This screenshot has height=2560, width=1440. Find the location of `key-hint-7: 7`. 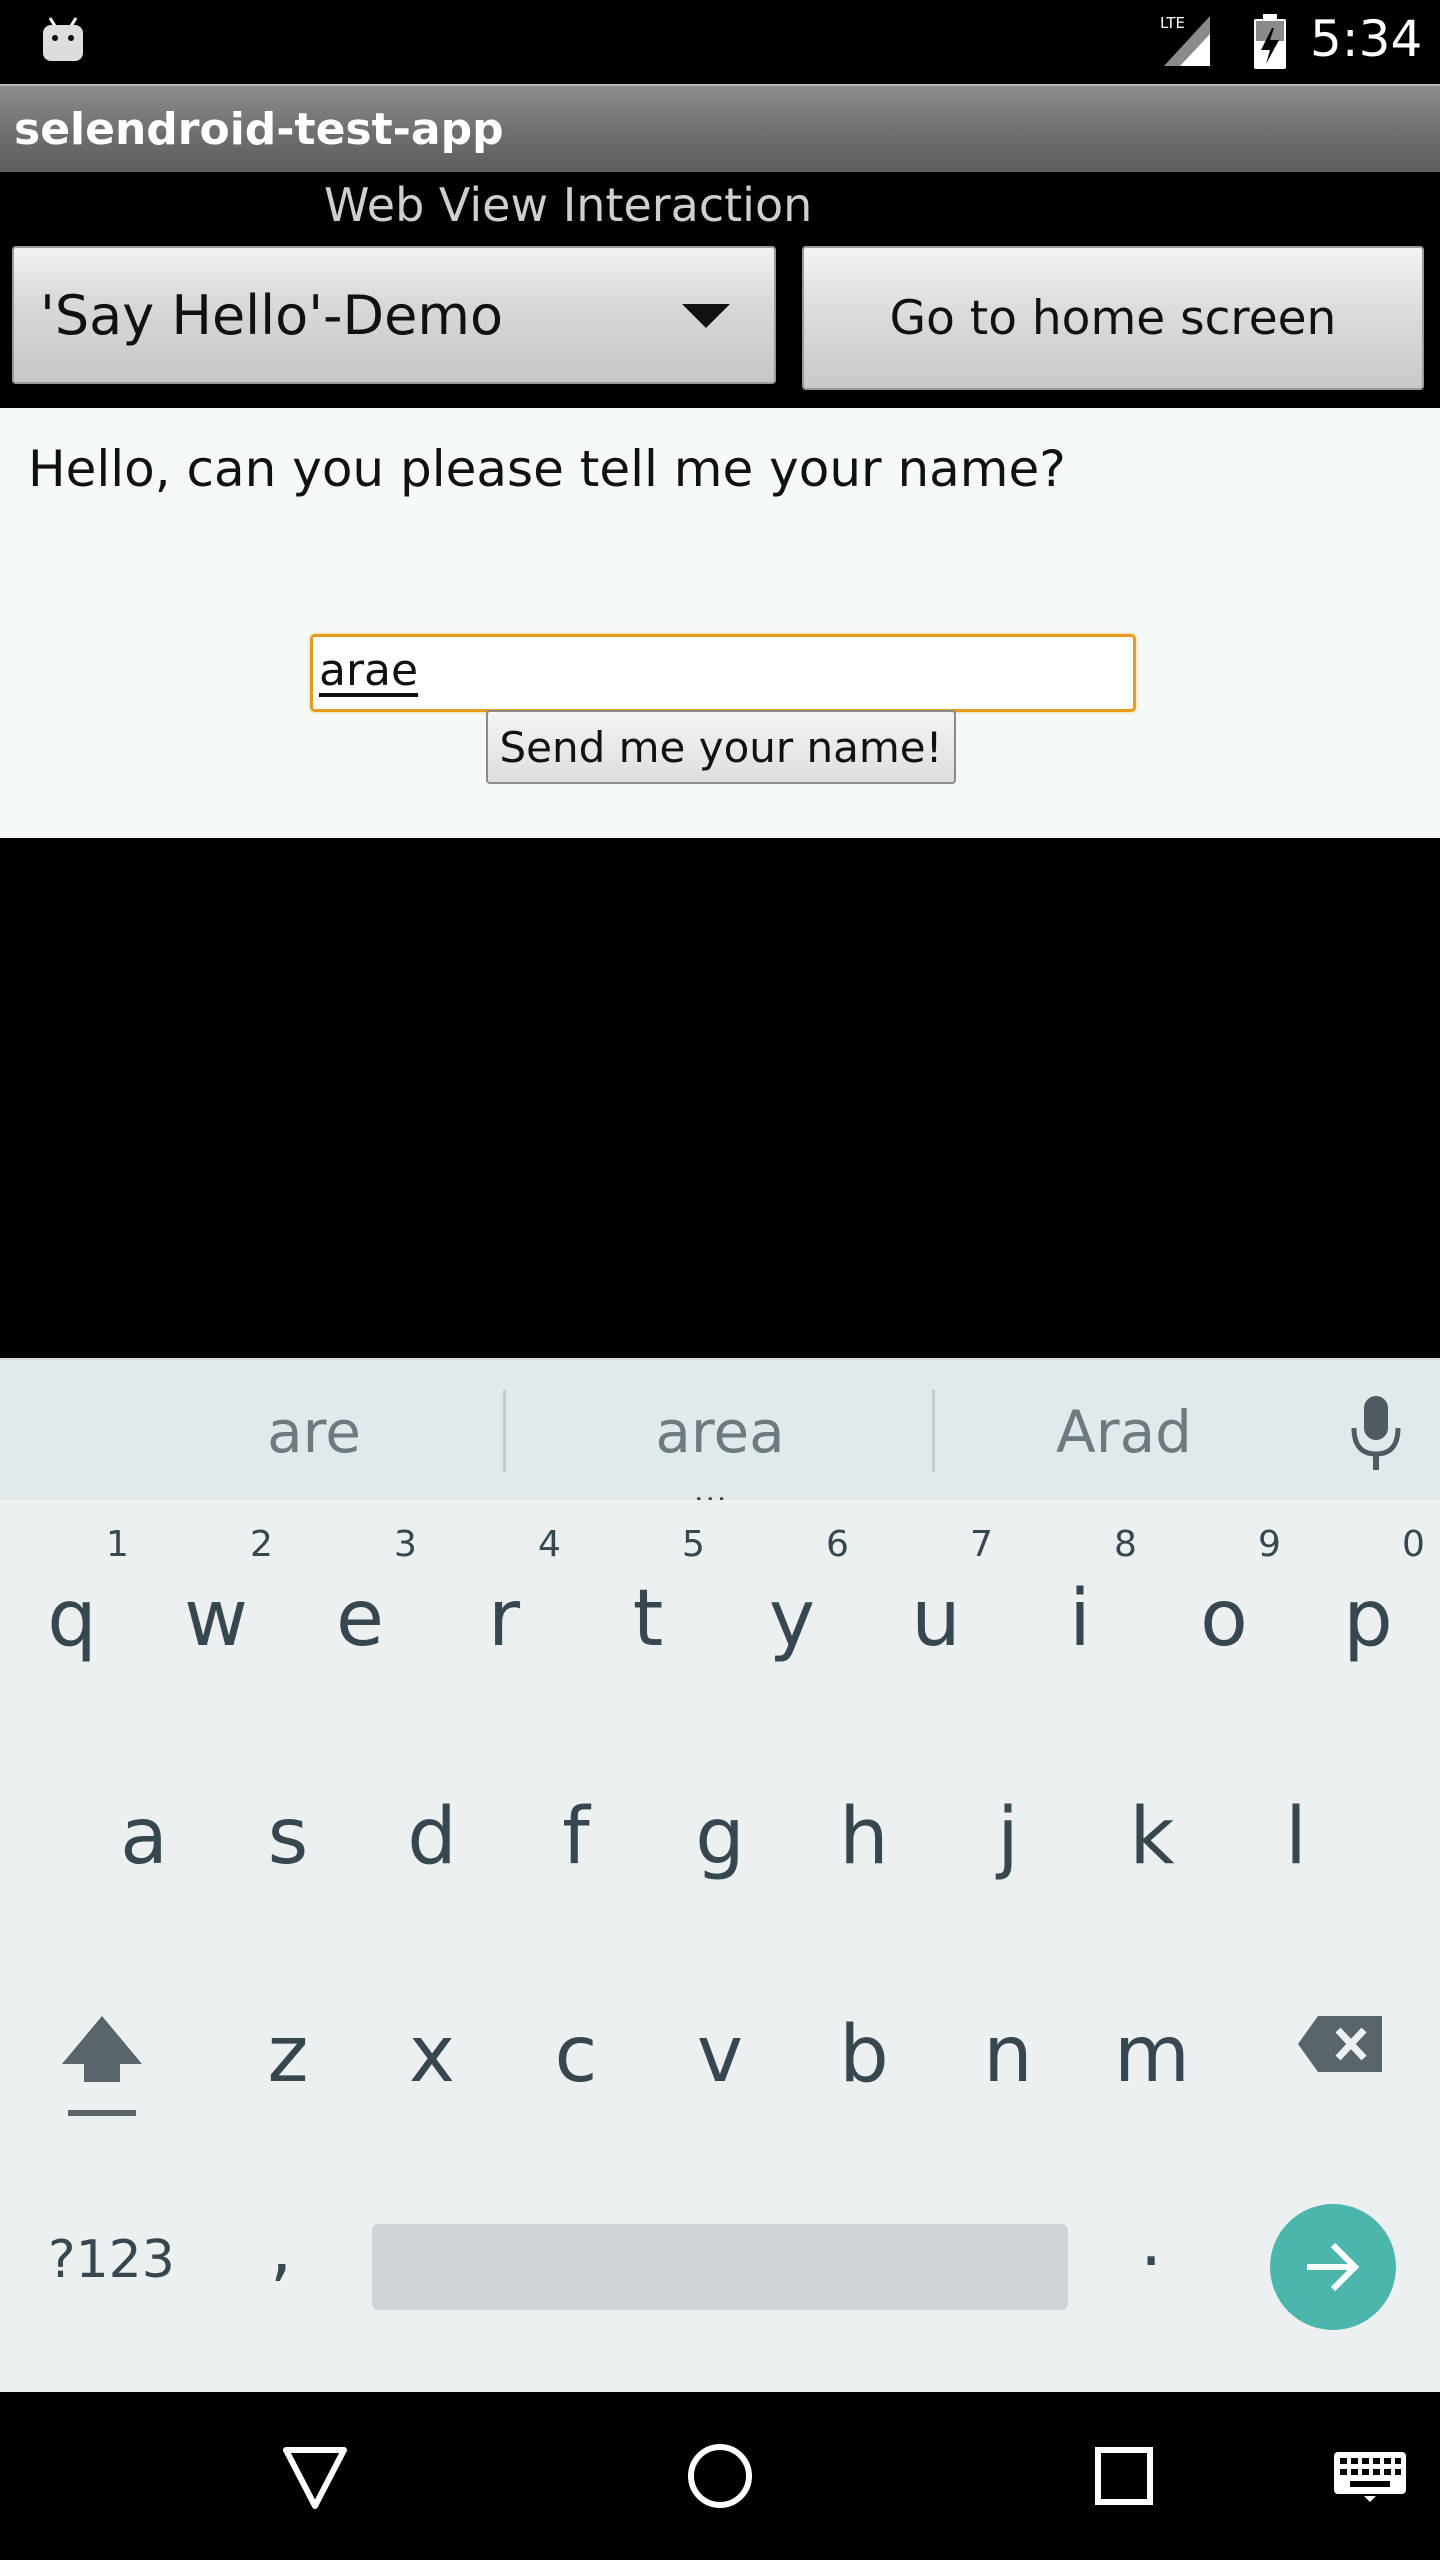

key-hint-7: 7 is located at coordinates (981, 1544).